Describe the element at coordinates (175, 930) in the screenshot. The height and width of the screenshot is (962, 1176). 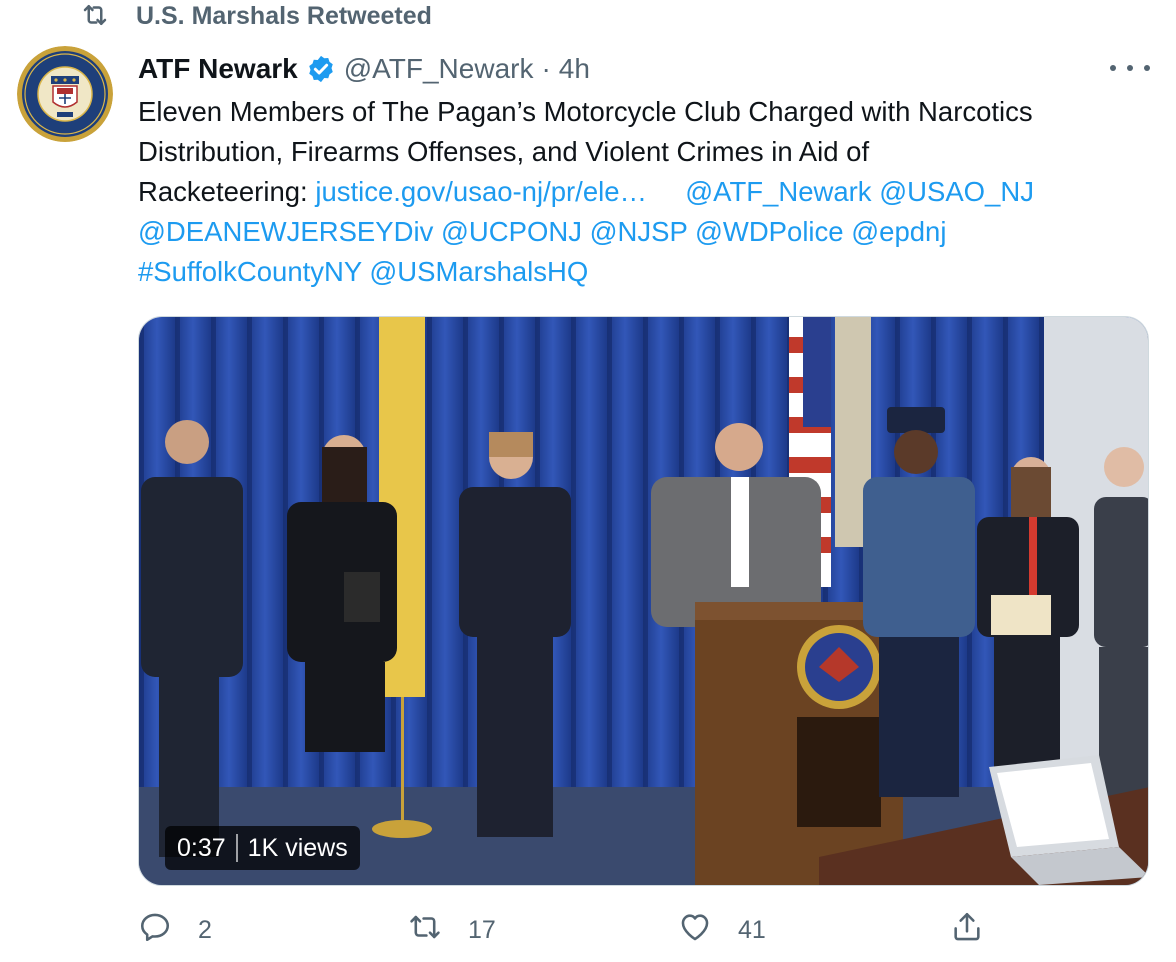
I see `reply-button: 2` at that location.